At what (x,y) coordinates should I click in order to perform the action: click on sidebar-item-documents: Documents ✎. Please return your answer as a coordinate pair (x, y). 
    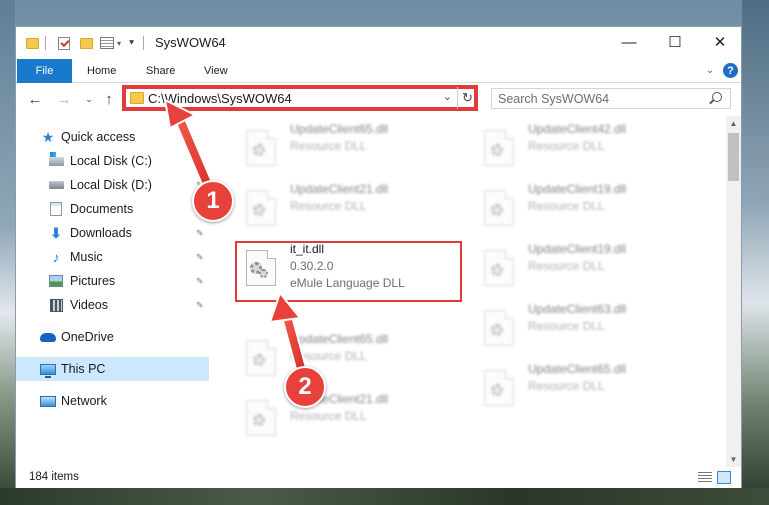
    Looking at the image, I should click on (113, 209).